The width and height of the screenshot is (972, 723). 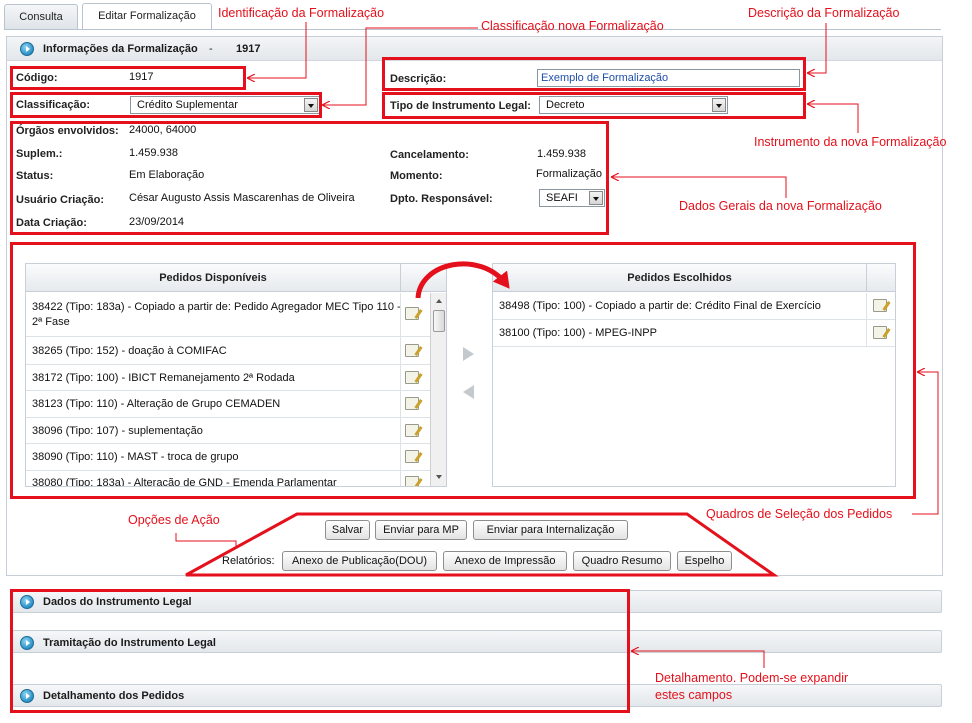 I want to click on annotation-dados-gerais: Dados Gerais da nova Formalização, so click(x=780, y=206).